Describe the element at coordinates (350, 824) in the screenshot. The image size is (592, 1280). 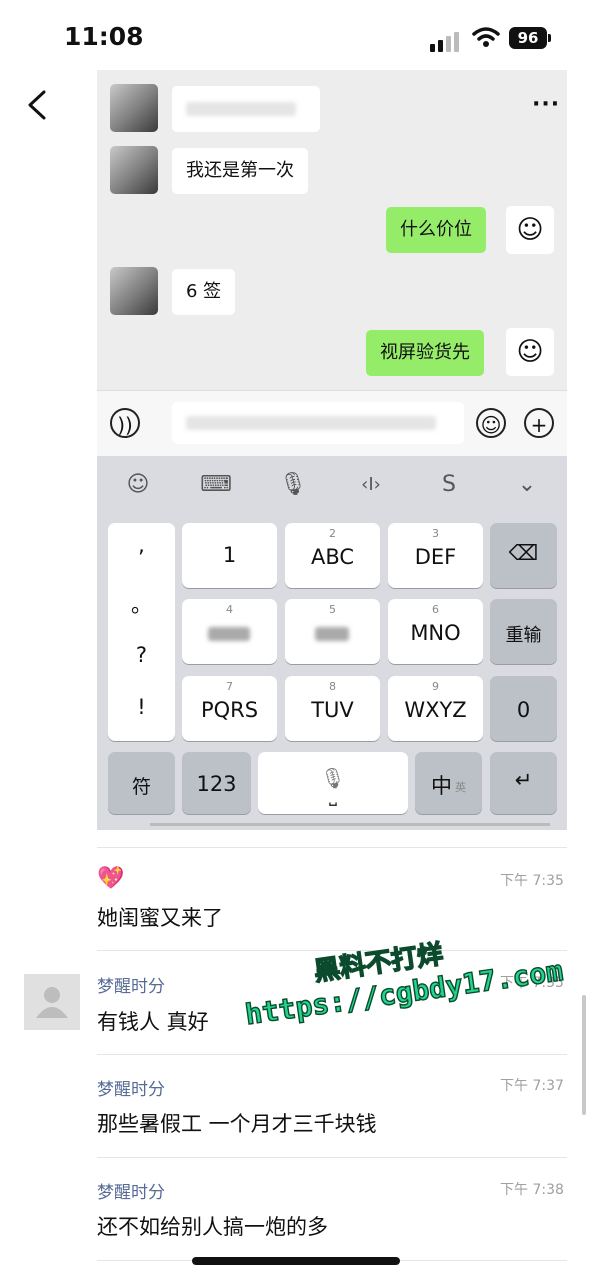
I see `keyboard-bottom-rule` at that location.